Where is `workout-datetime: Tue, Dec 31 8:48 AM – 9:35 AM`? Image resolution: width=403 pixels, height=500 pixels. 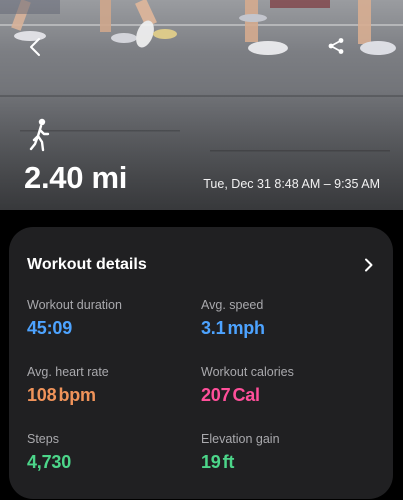
workout-datetime: Tue, Dec 31 8:48 AM – 9:35 AM is located at coordinates (291, 184).